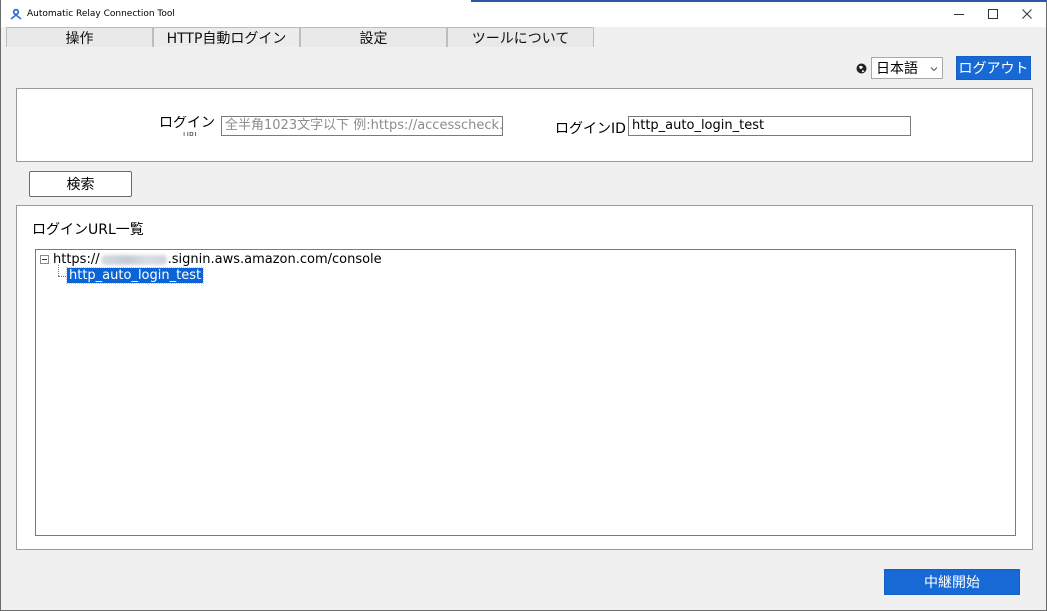 This screenshot has height=611, width=1047. I want to click on search-button: 検索, so click(80, 184).